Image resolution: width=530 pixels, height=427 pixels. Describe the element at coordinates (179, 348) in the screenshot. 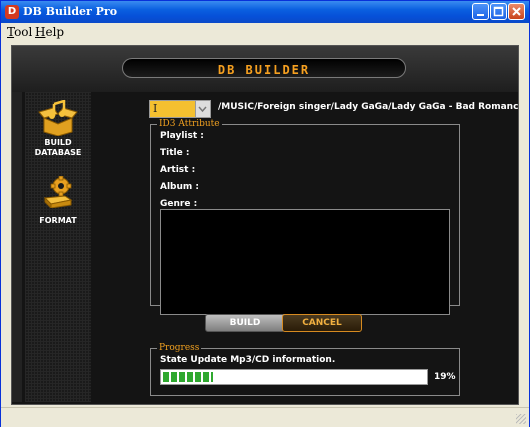

I see `progress-legend: Progress` at that location.